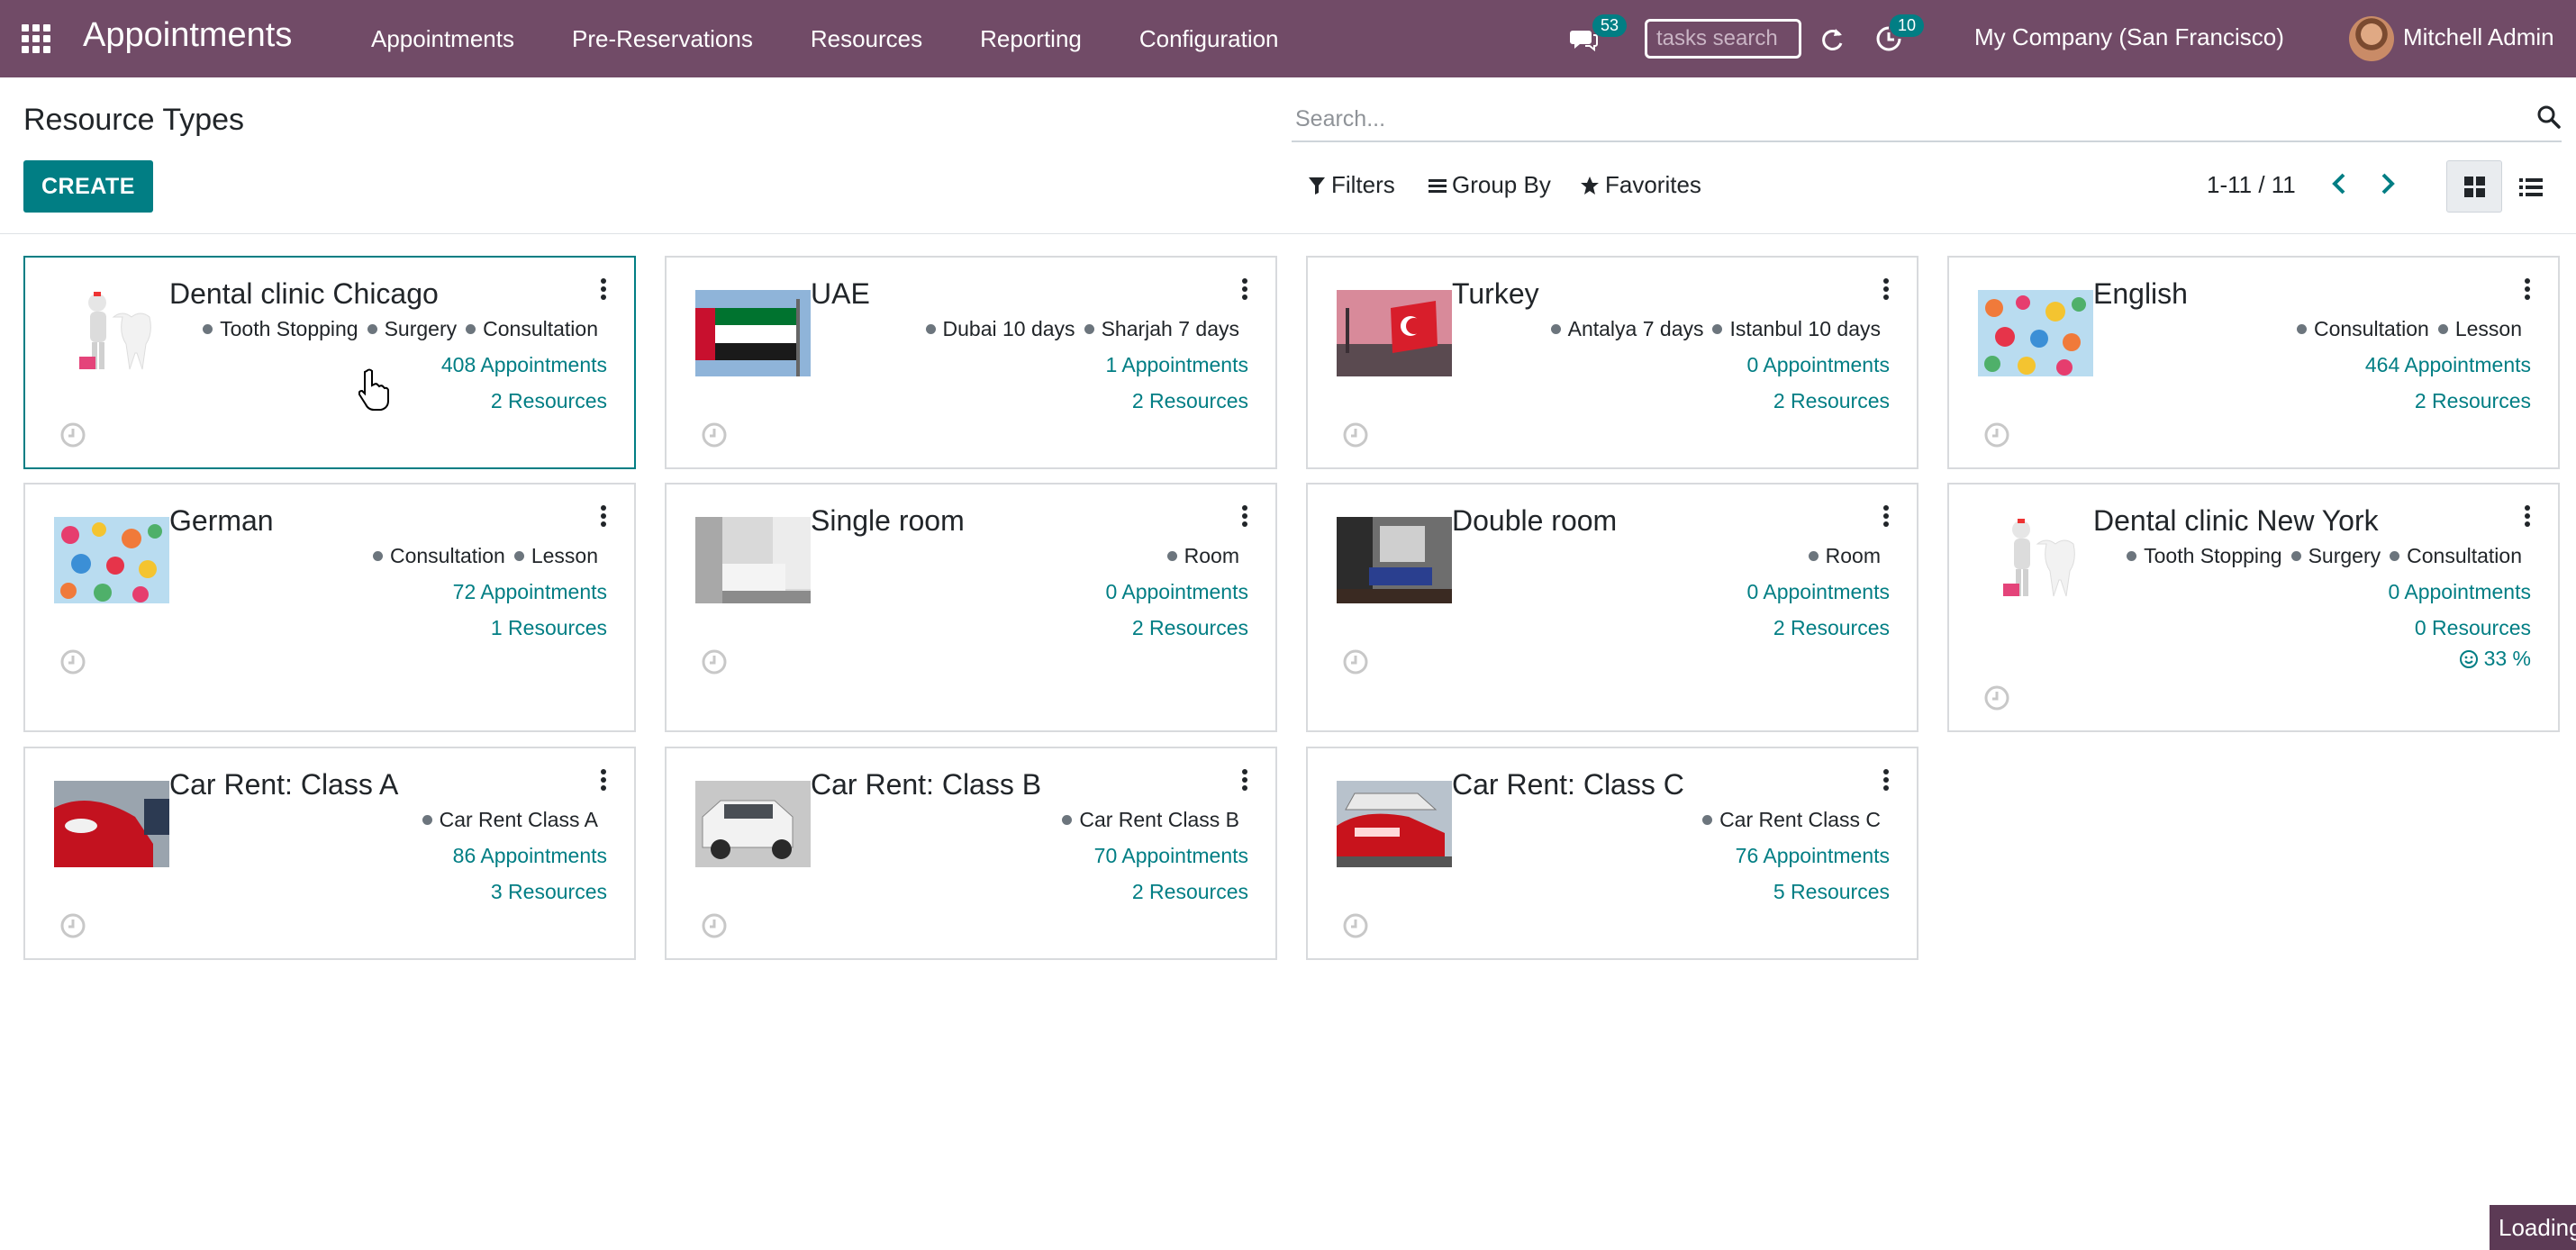  I want to click on appointments-link: 70 Appointments, so click(1171, 856).